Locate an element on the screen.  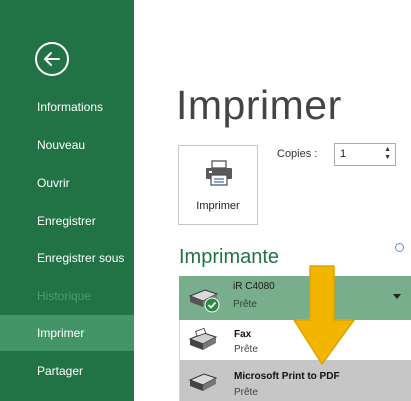
sidebar-item-enregistrer: Enregistrer is located at coordinates (67, 221).